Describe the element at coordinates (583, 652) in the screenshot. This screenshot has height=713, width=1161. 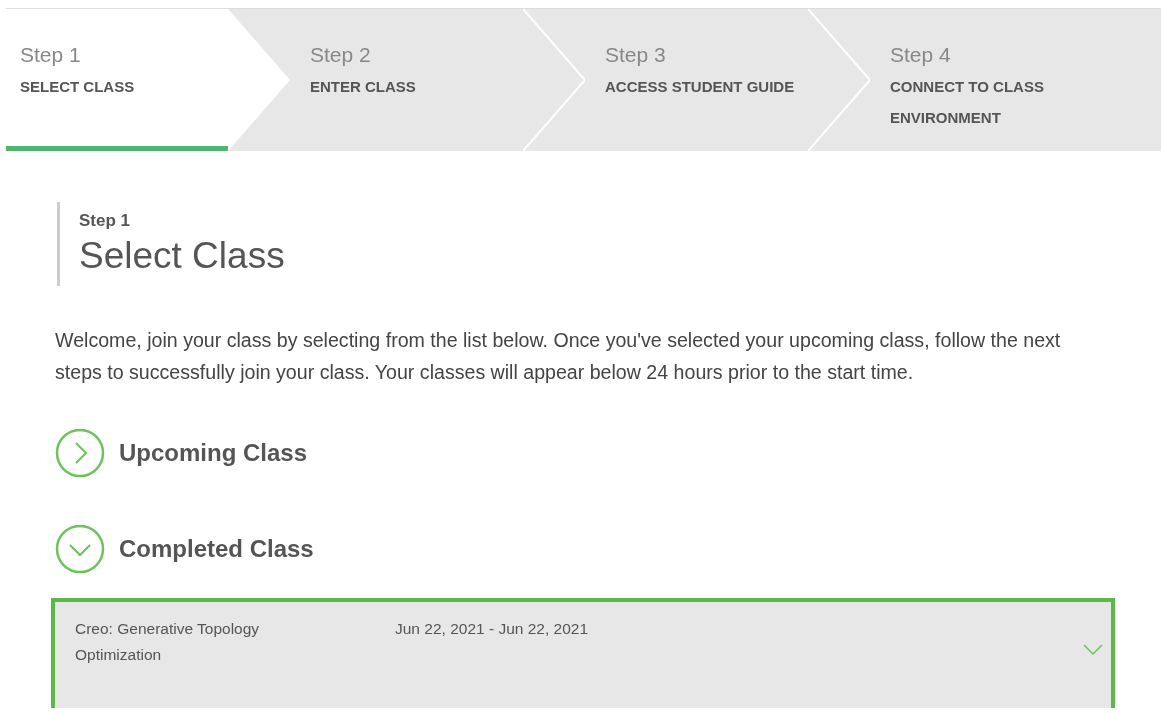
I see `class-row: Creo: Generative Topology Optimization Jun 22, 2021 - Jun 22, 2021` at that location.